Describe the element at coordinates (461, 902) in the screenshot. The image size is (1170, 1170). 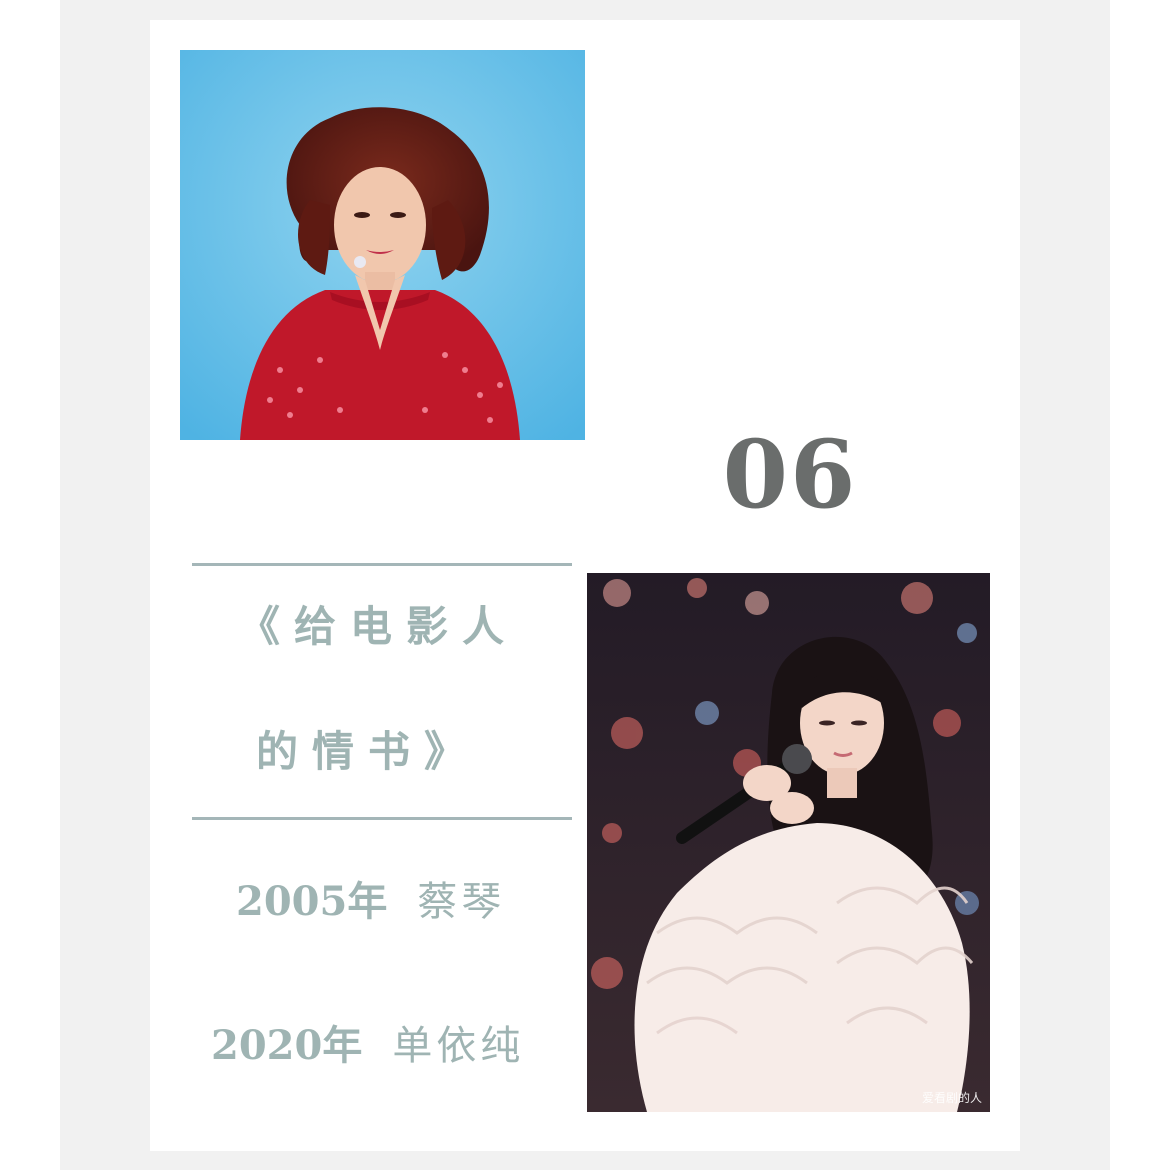
I see `credit-artist: 蔡琴` at that location.